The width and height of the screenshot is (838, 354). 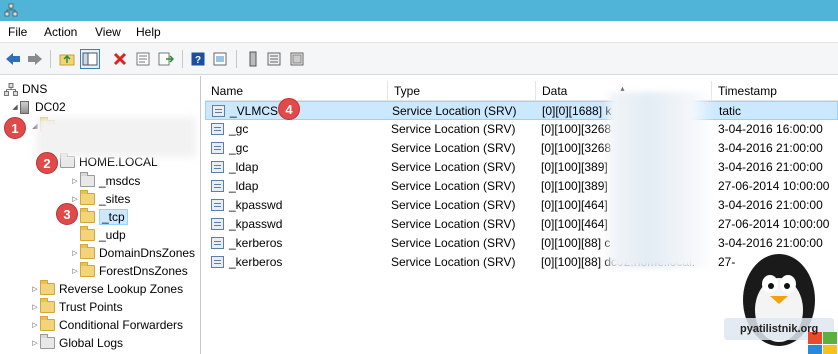 What do you see at coordinates (76, 307) in the screenshot?
I see `tree-node-trust-points: ▷ Trust Points` at bounding box center [76, 307].